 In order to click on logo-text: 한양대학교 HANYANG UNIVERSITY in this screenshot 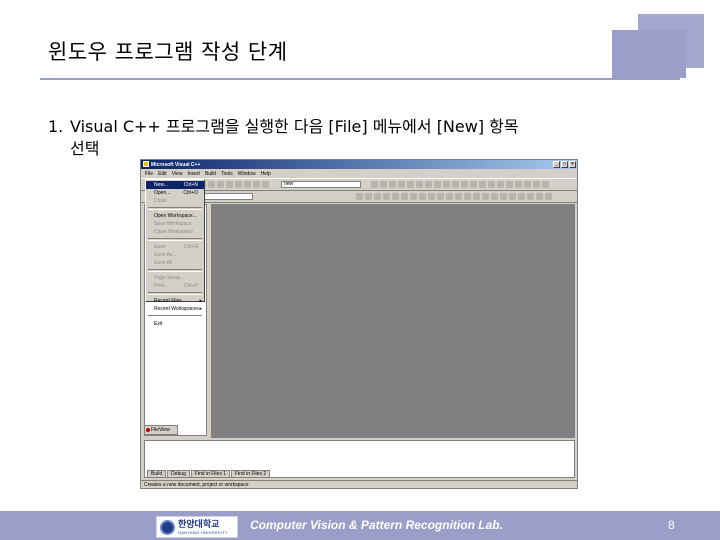, I will do `click(203, 527)`.